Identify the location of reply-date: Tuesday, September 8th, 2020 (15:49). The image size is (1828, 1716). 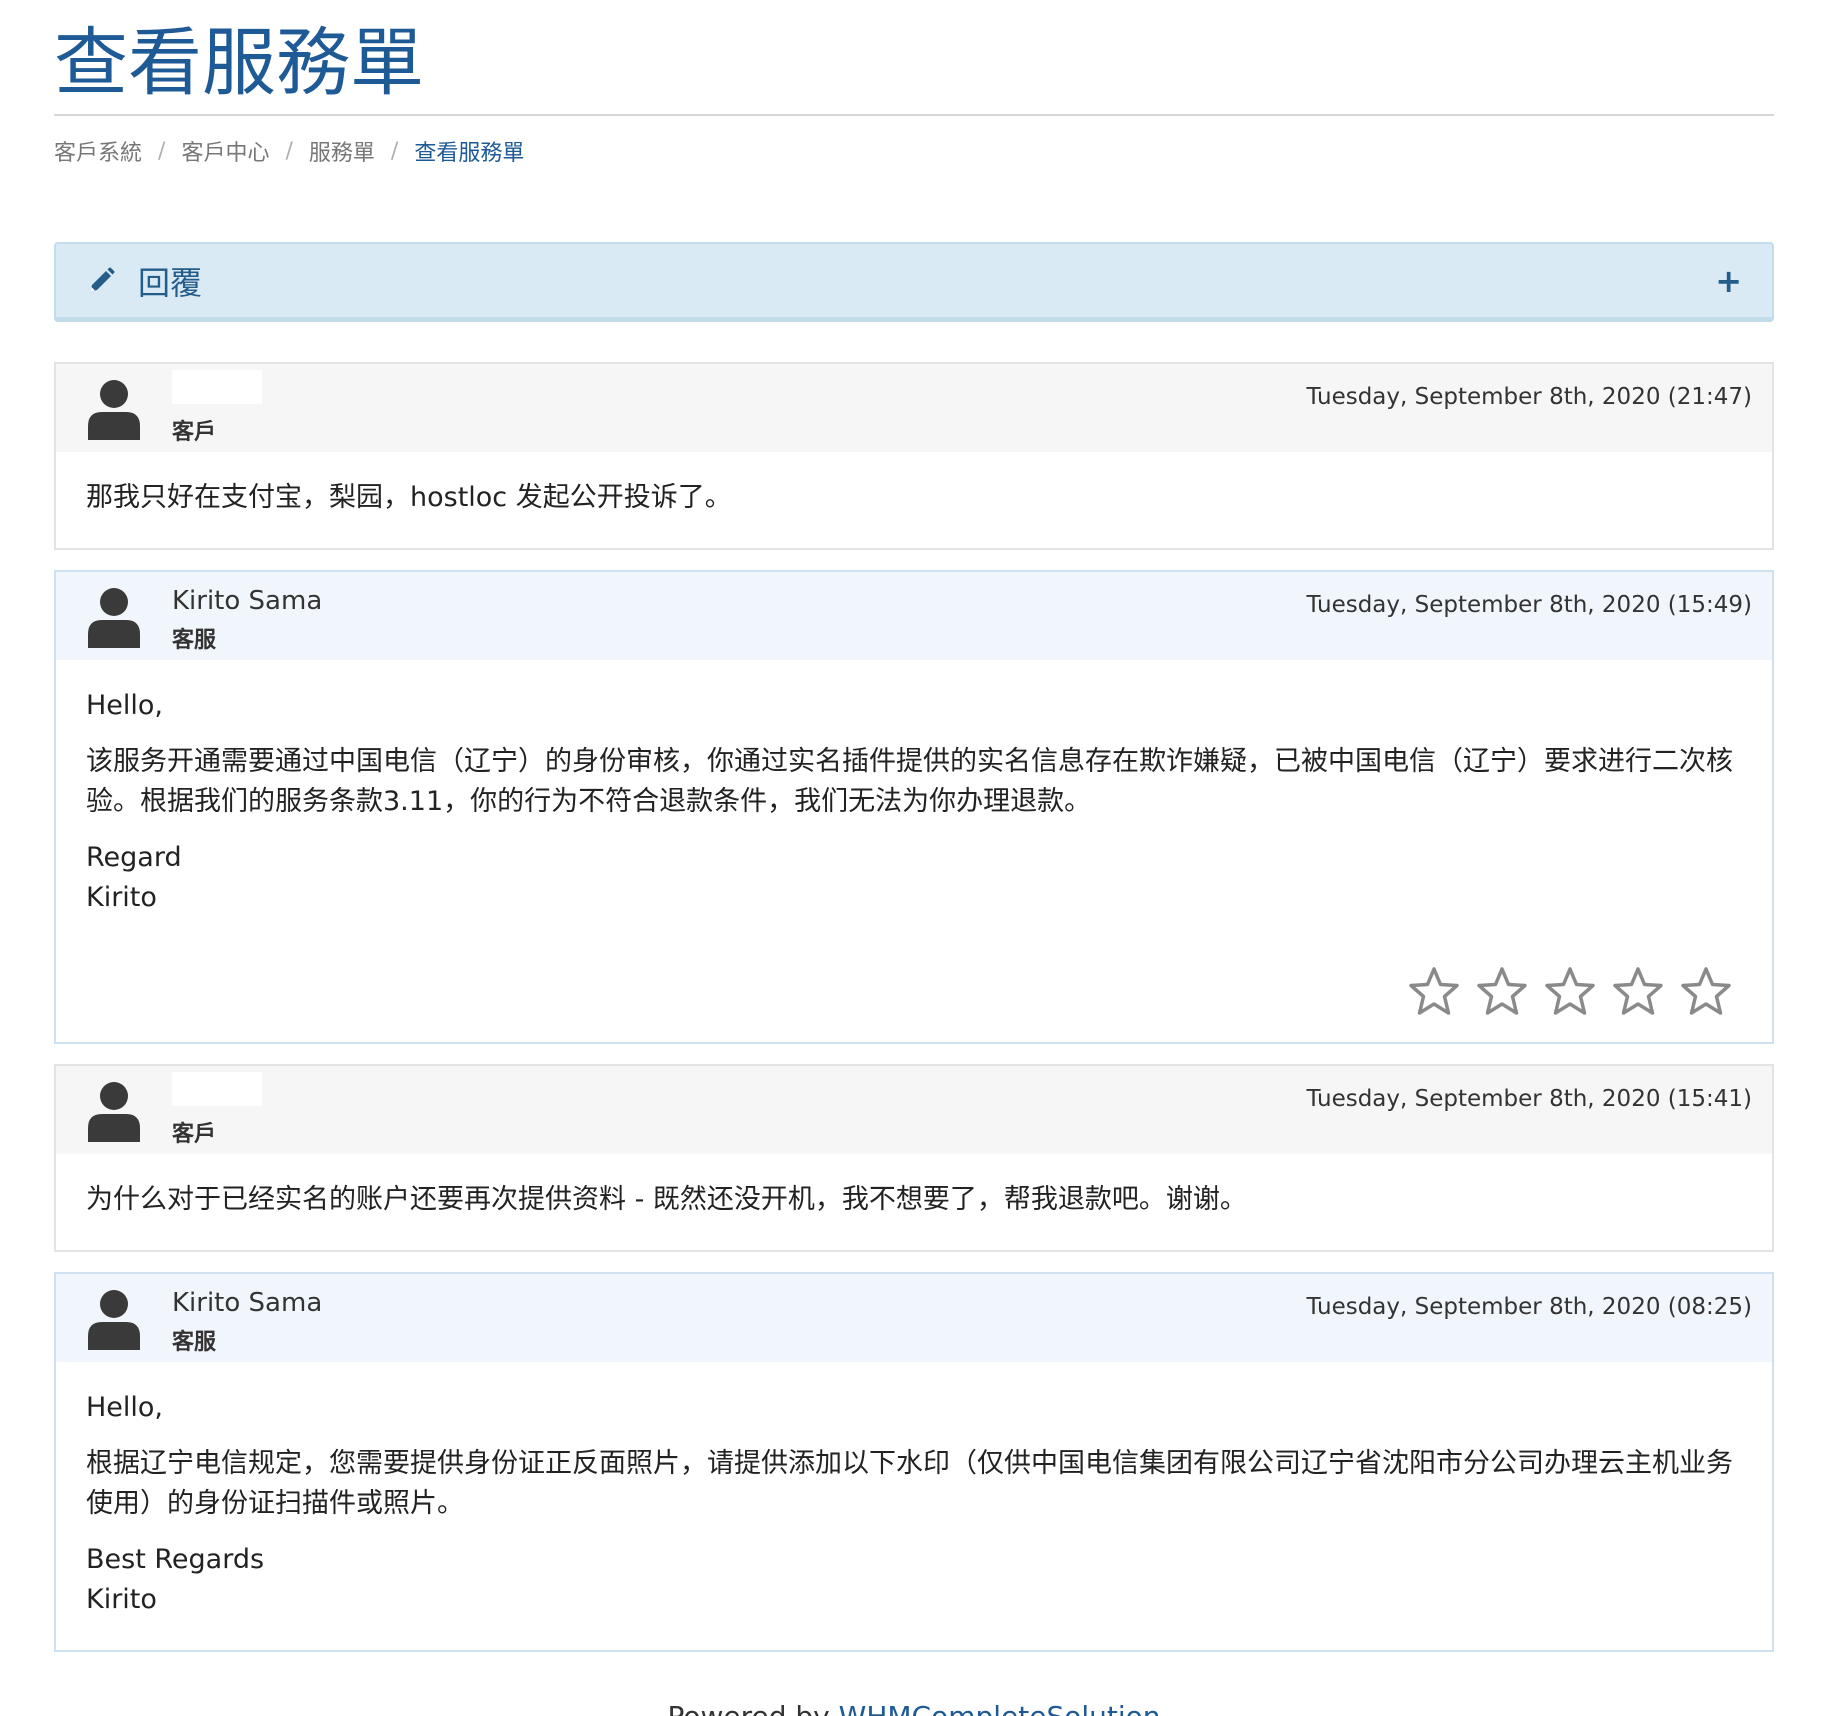
(1529, 605).